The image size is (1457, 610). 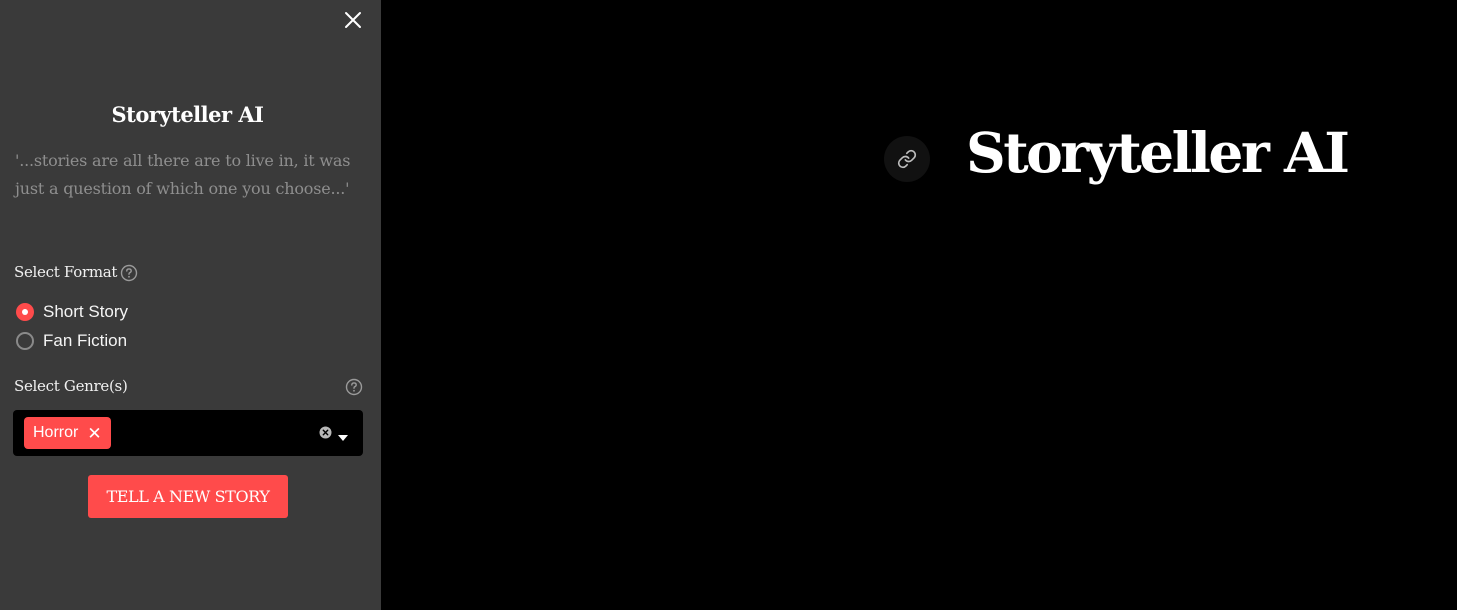 What do you see at coordinates (86, 311) in the screenshot?
I see `format-option-label: Short Story` at bounding box center [86, 311].